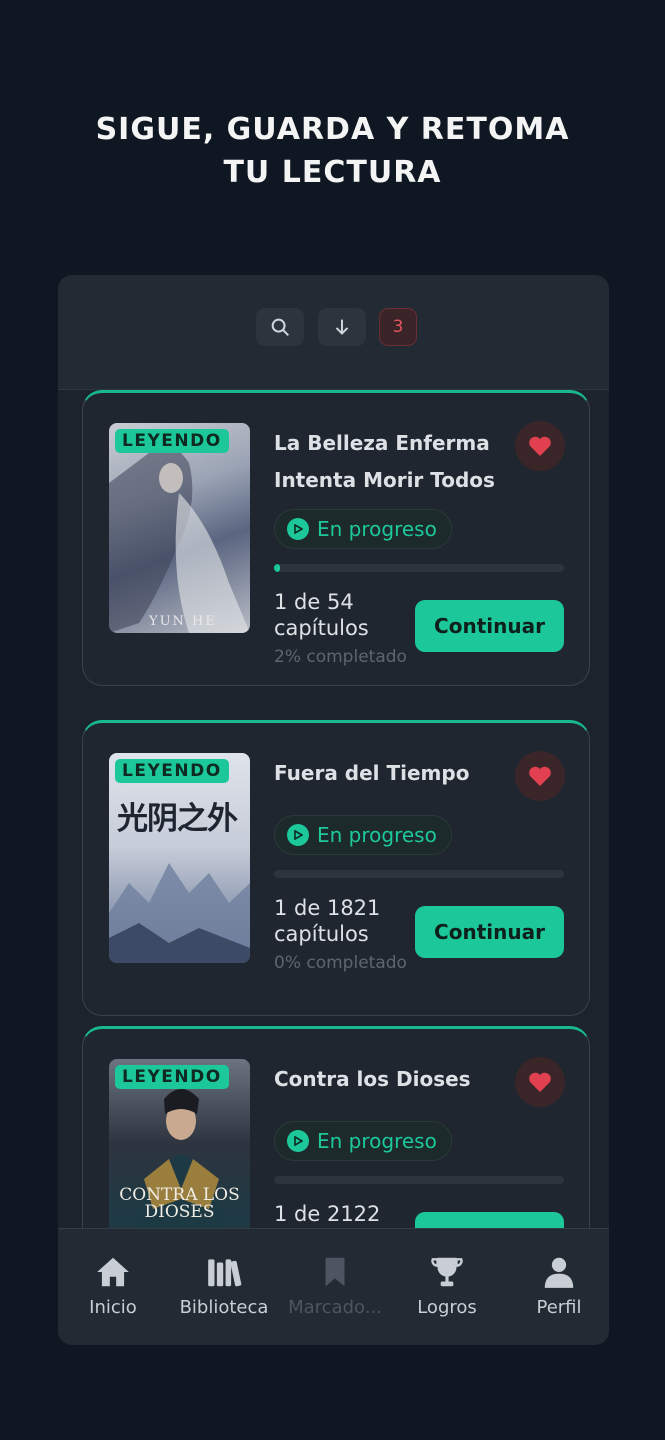 The height and width of the screenshot is (1440, 665). What do you see at coordinates (559, 1307) in the screenshot?
I see `nav-label: Perfil` at bounding box center [559, 1307].